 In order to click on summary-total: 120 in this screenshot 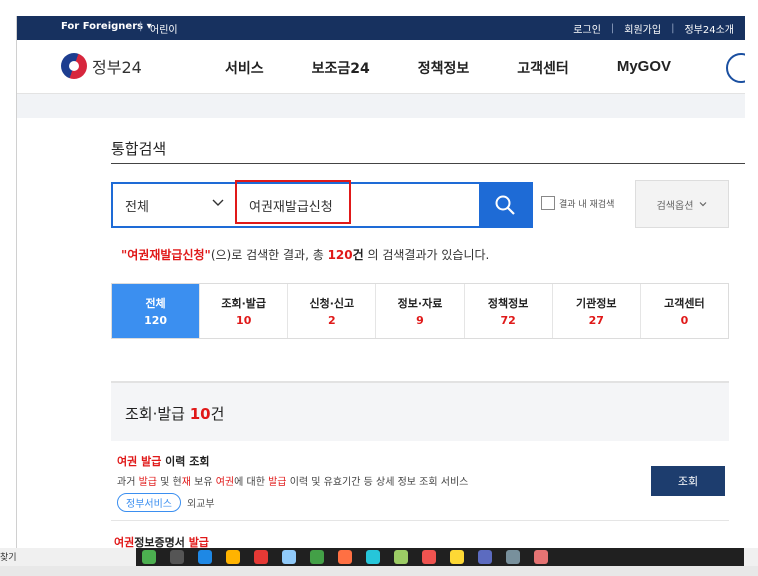, I will do `click(340, 255)`.